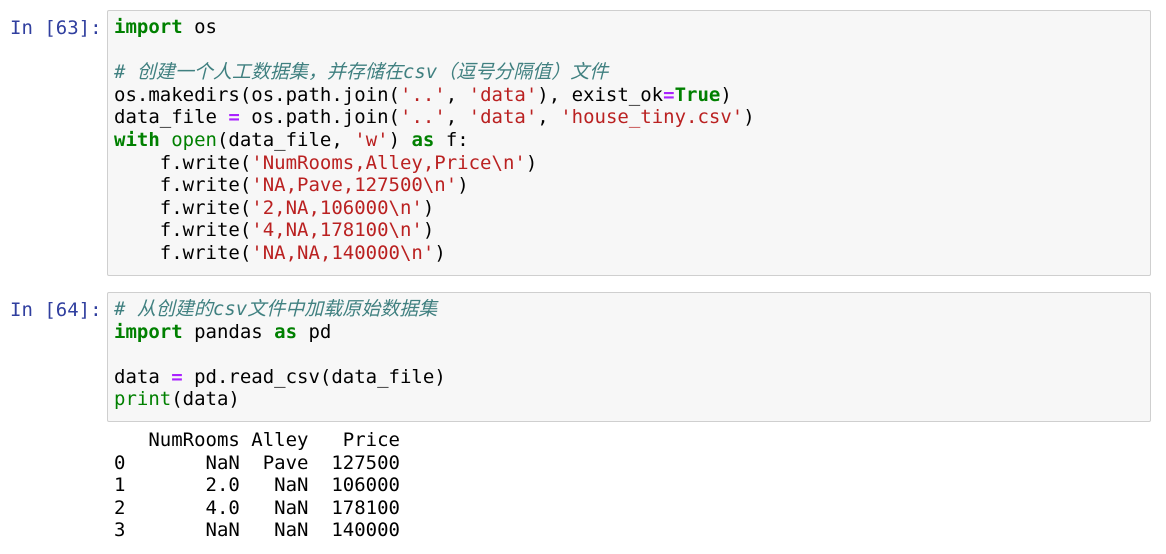  What do you see at coordinates (56, 310) in the screenshot?
I see `input-prompt: In [64]:` at bounding box center [56, 310].